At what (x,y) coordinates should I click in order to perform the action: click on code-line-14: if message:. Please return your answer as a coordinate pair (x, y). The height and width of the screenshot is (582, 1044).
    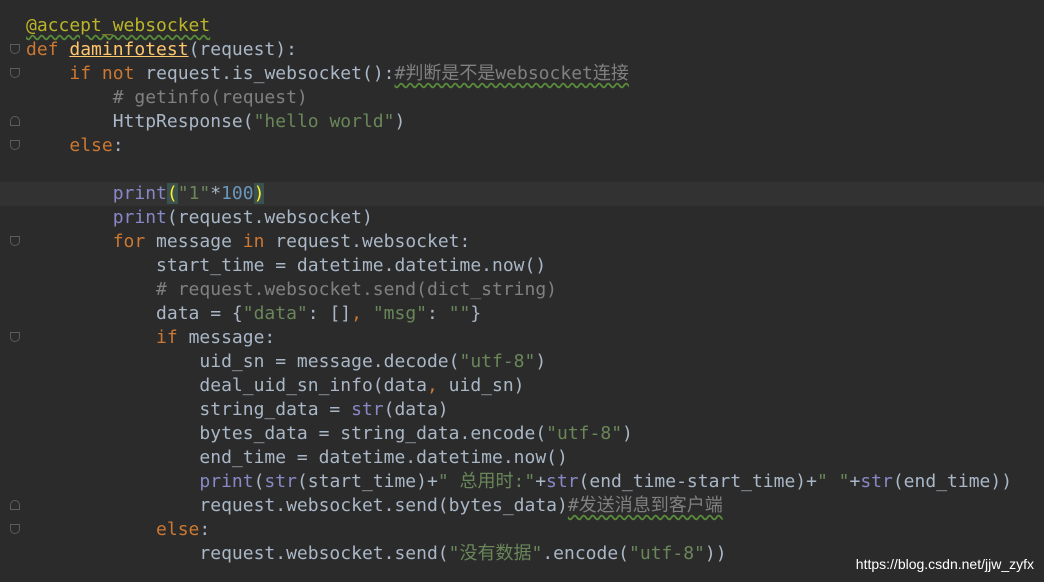
    Looking at the image, I should click on (535, 338).